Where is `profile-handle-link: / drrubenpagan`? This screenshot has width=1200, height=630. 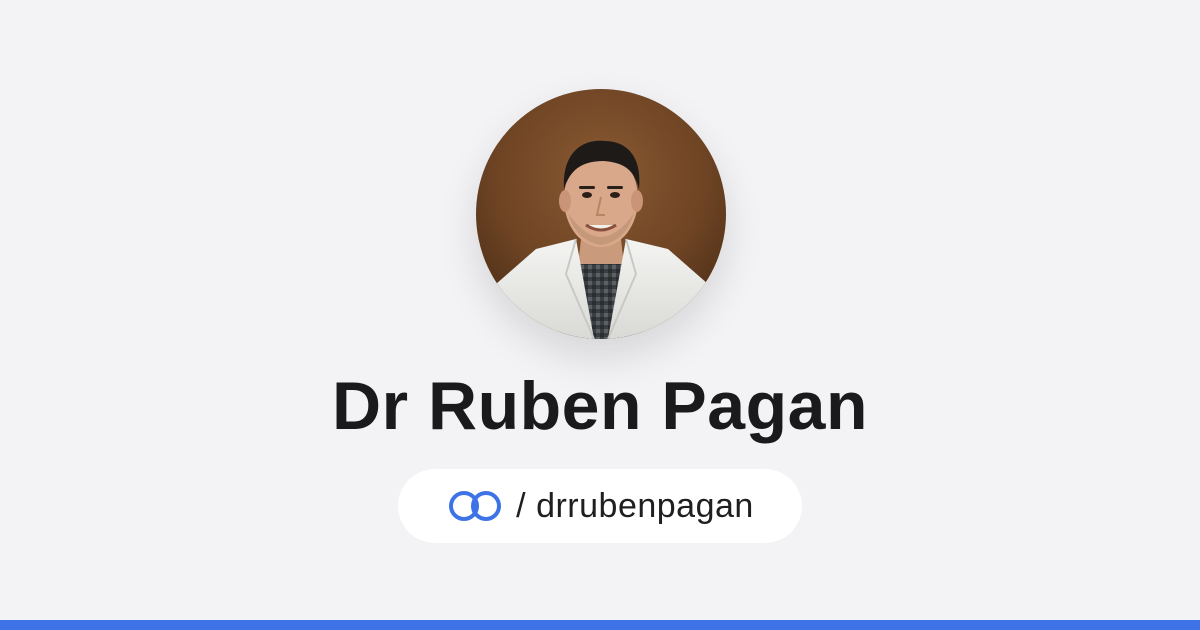
profile-handle-link: / drrubenpagan is located at coordinates (600, 506).